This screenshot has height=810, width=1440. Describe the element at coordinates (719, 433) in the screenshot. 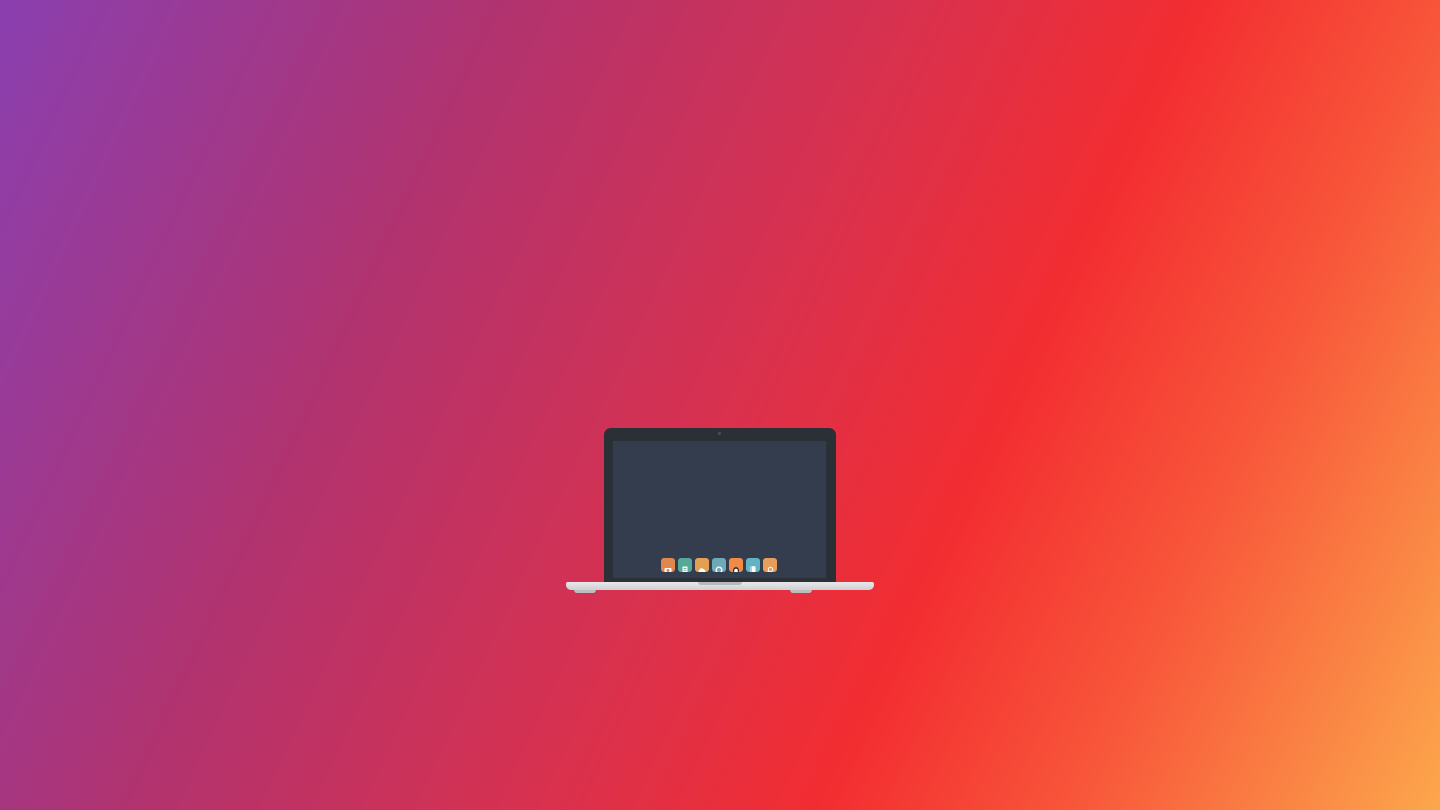

I see `webcam-icon` at that location.